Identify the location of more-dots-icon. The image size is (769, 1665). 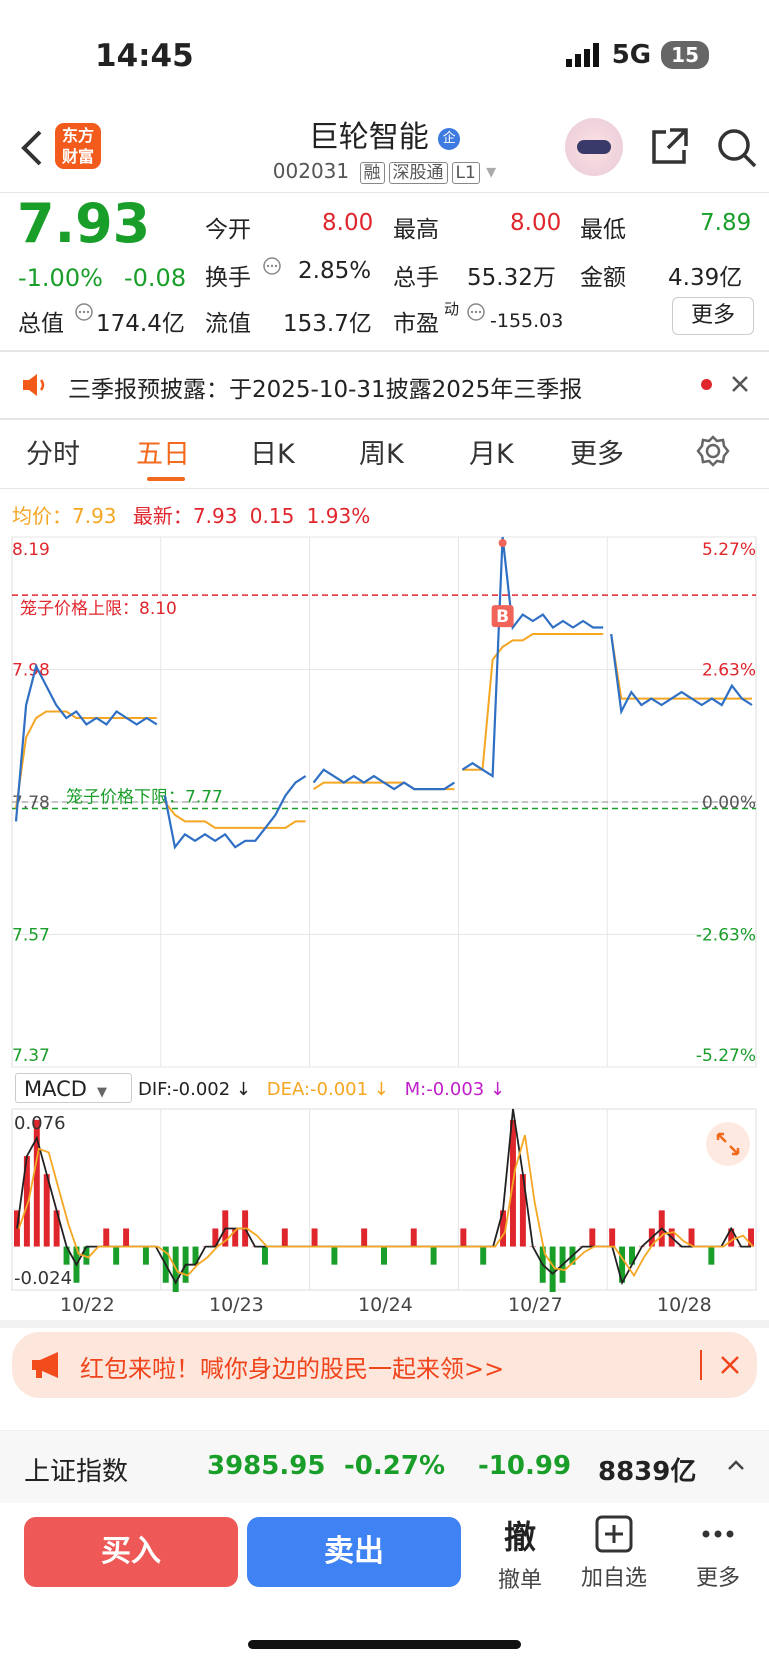
(718, 1534).